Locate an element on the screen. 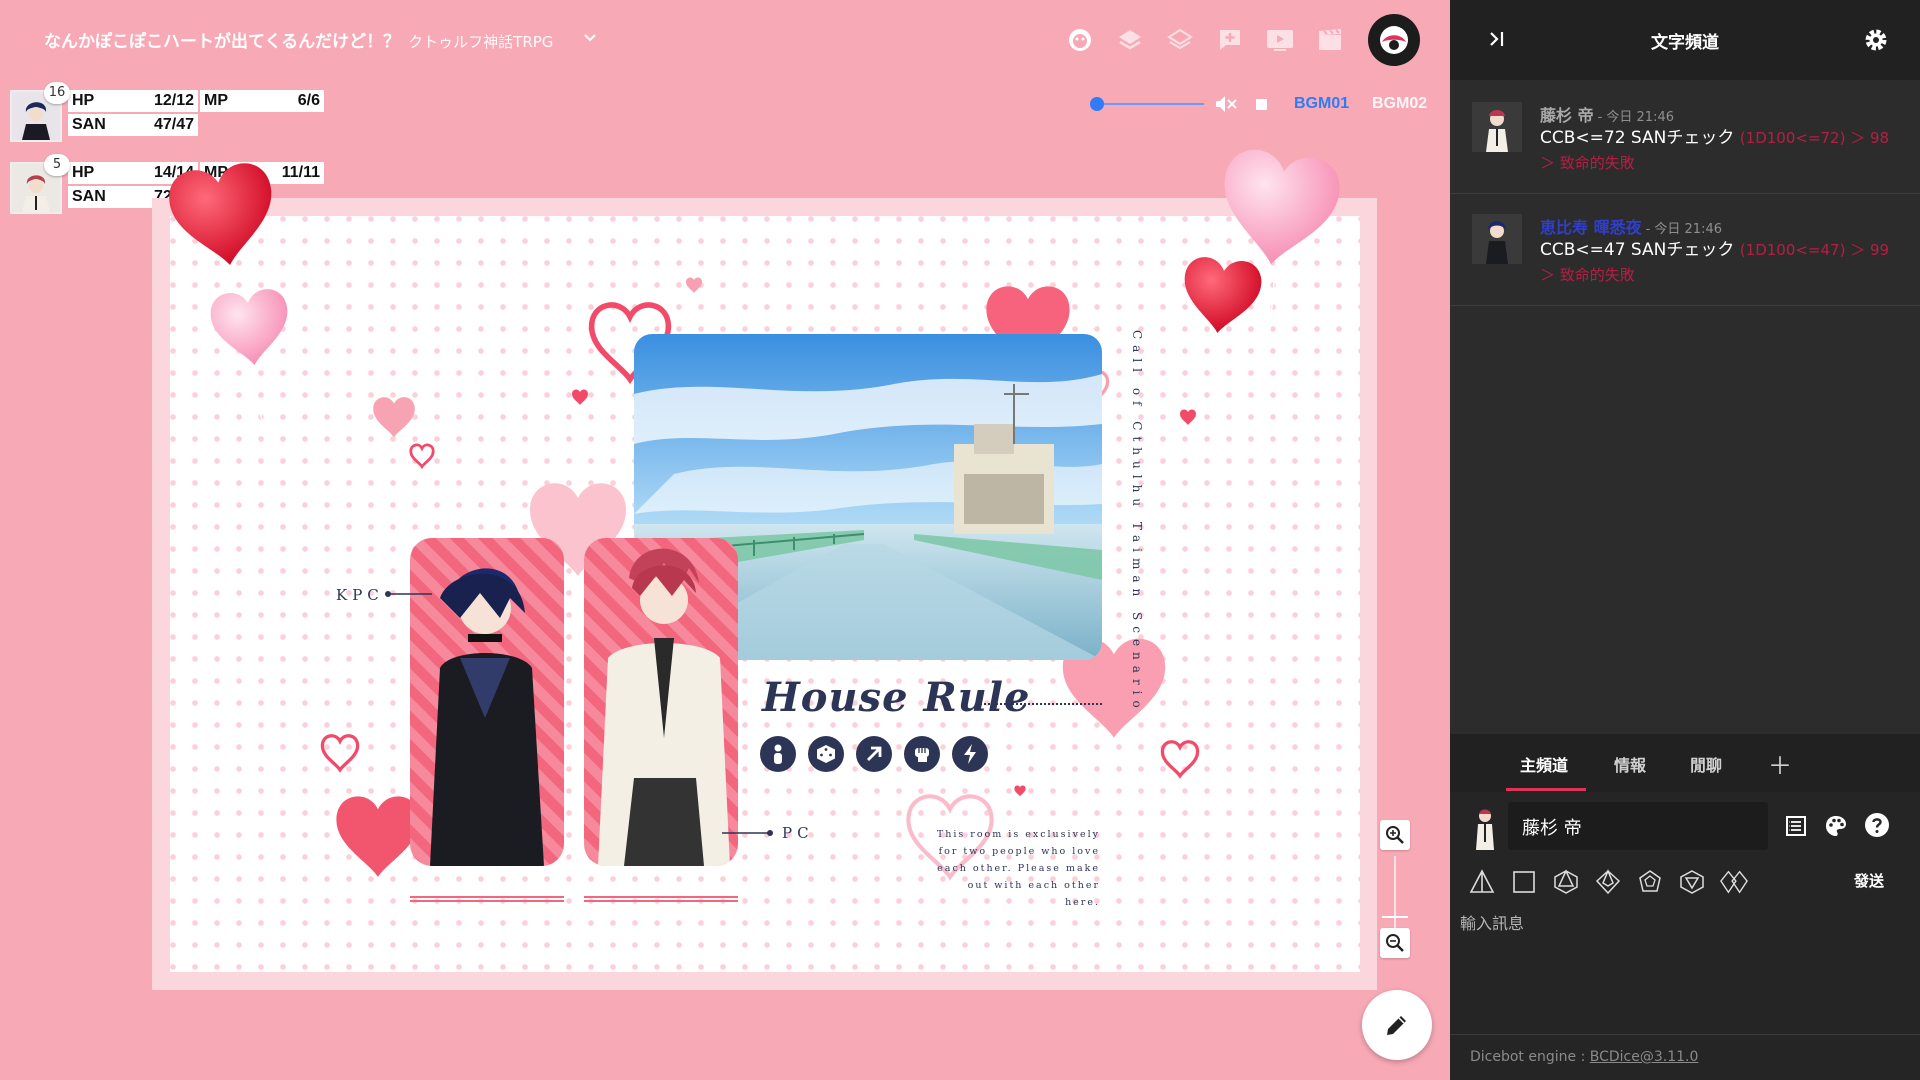 The width and height of the screenshot is (1920, 1080). message-sender: 藤杉 帝- 今日 21:46 is located at coordinates (1607, 114).